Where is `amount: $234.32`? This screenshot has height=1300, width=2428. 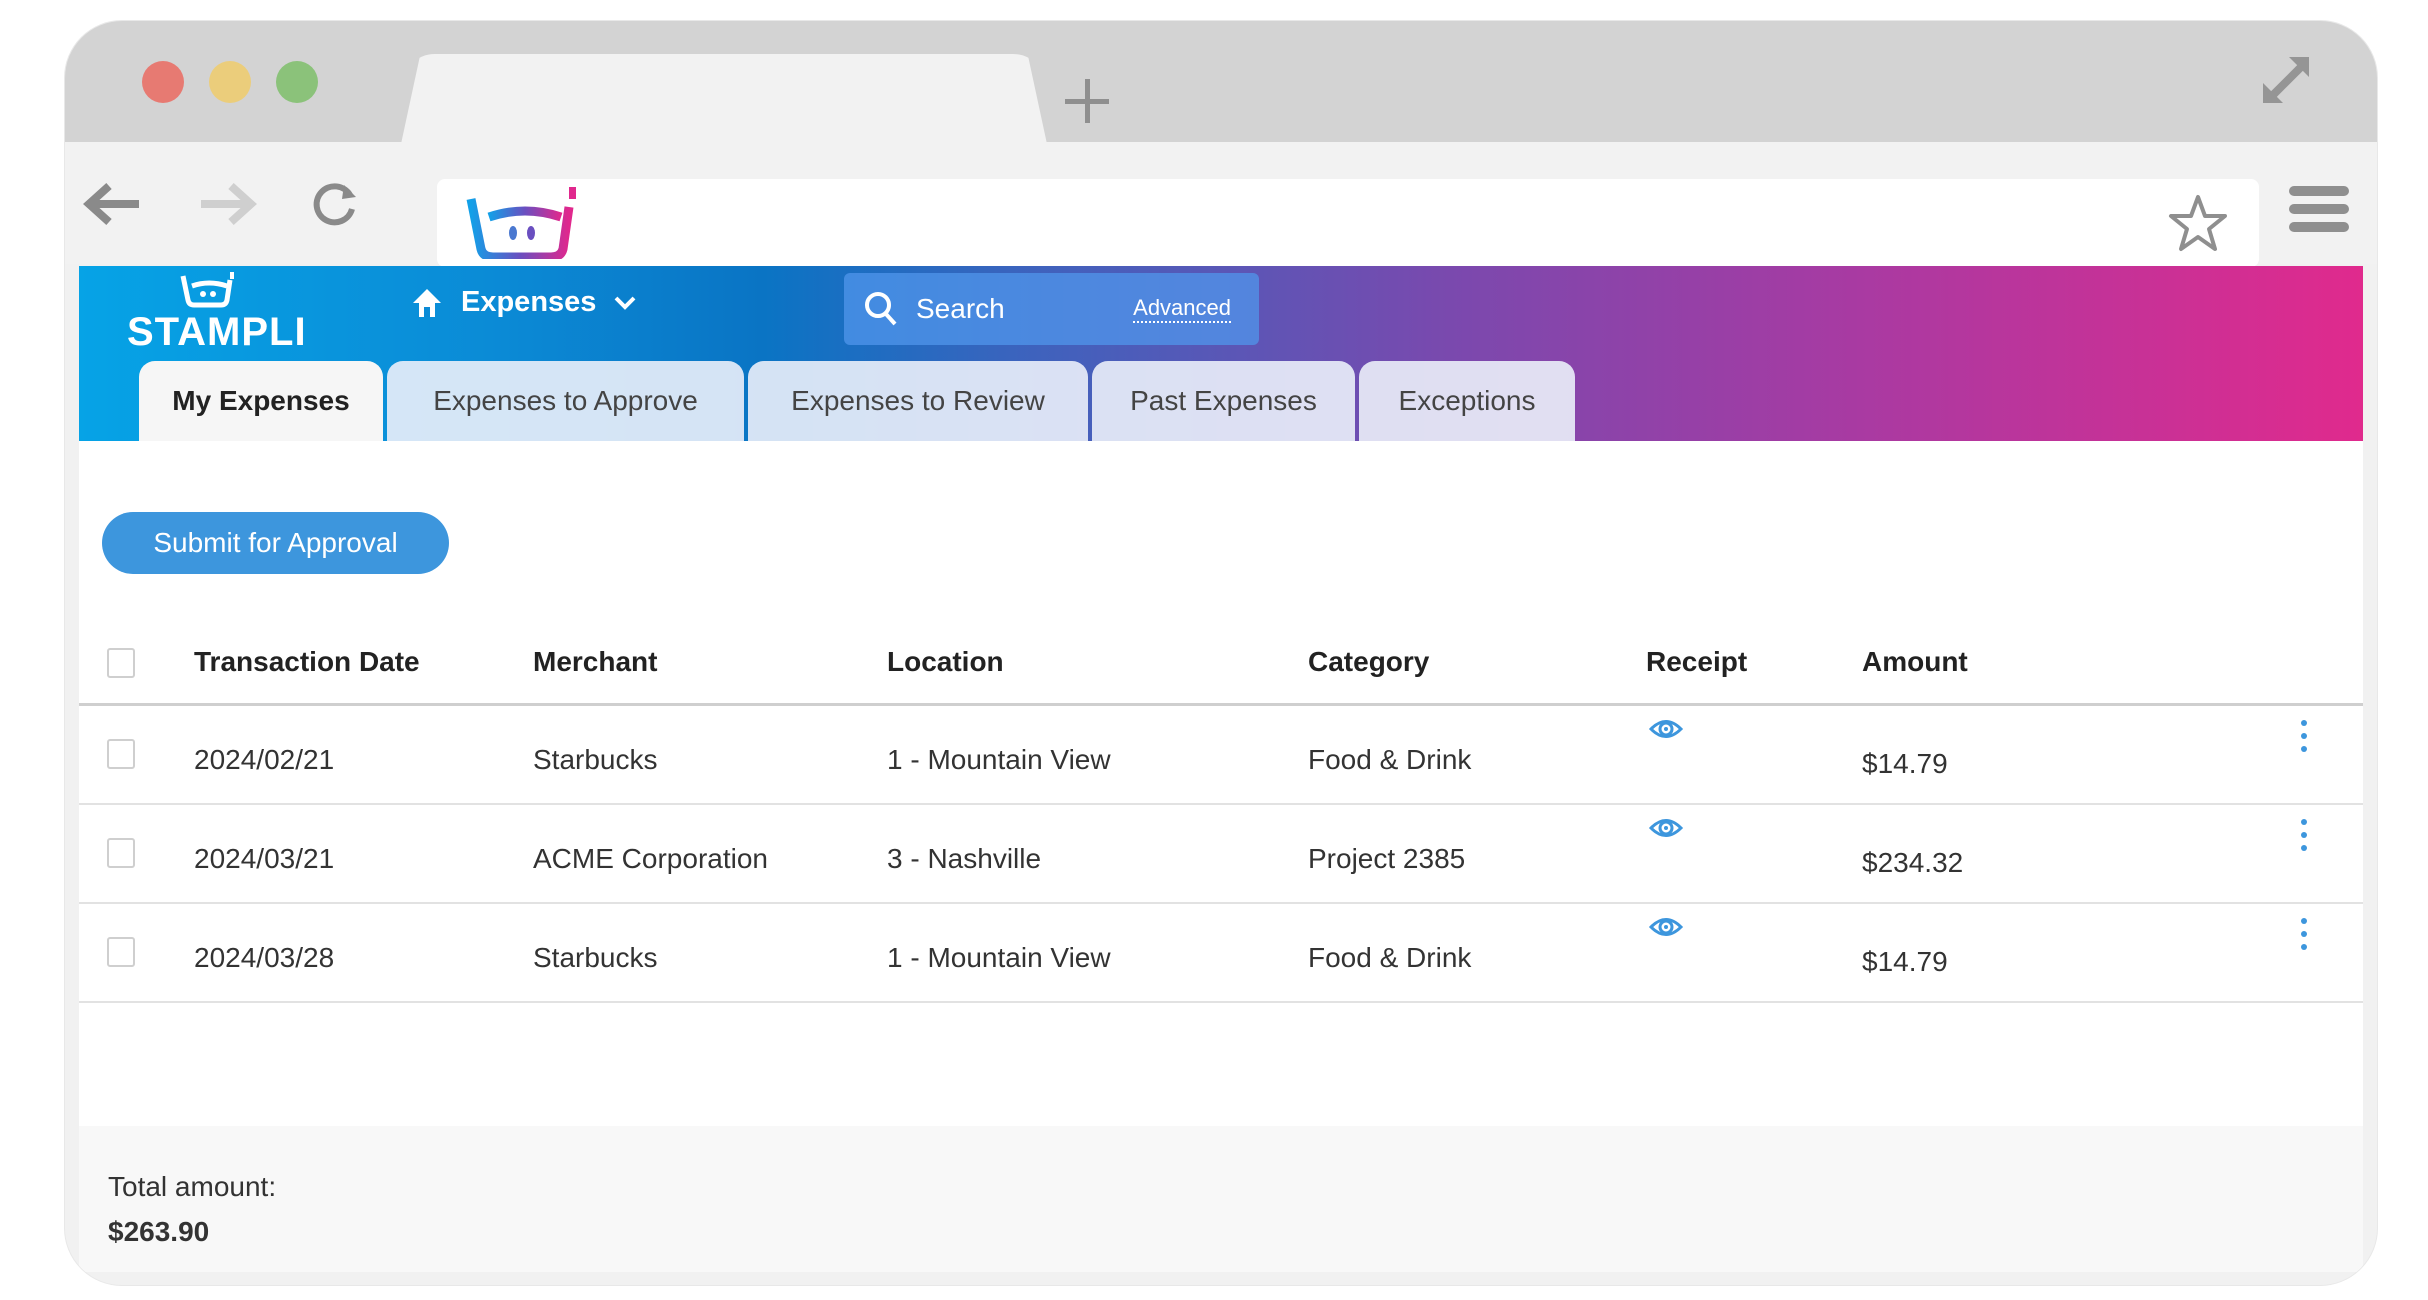
amount: $234.32 is located at coordinates (1913, 862).